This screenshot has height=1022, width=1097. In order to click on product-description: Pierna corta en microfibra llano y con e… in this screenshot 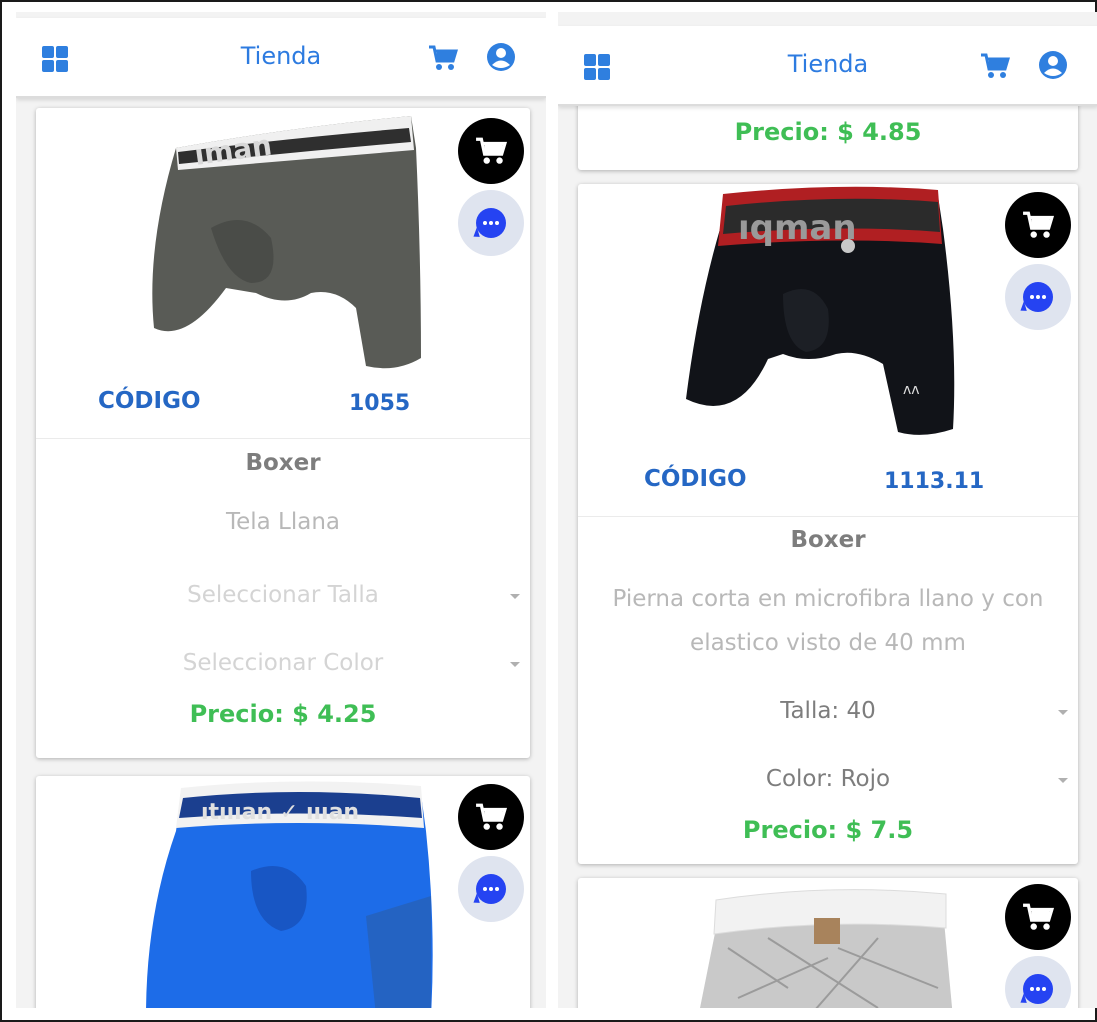, I will do `click(828, 621)`.